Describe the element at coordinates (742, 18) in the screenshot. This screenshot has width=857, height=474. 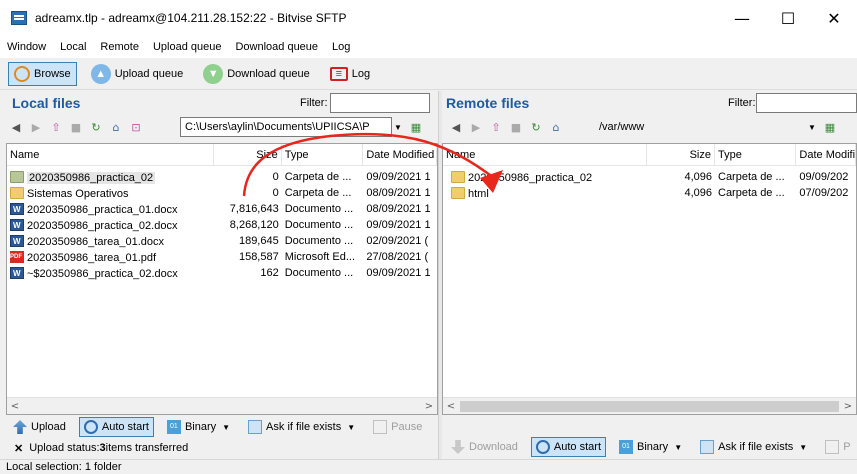
I see `minimize-button: —` at that location.